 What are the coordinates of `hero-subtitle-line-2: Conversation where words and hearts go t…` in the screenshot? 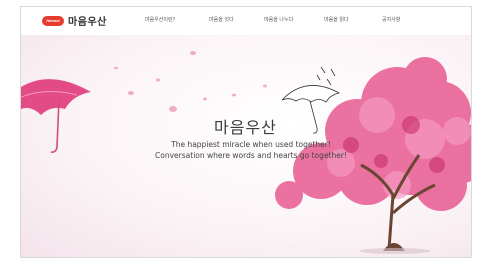 It's located at (251, 155).